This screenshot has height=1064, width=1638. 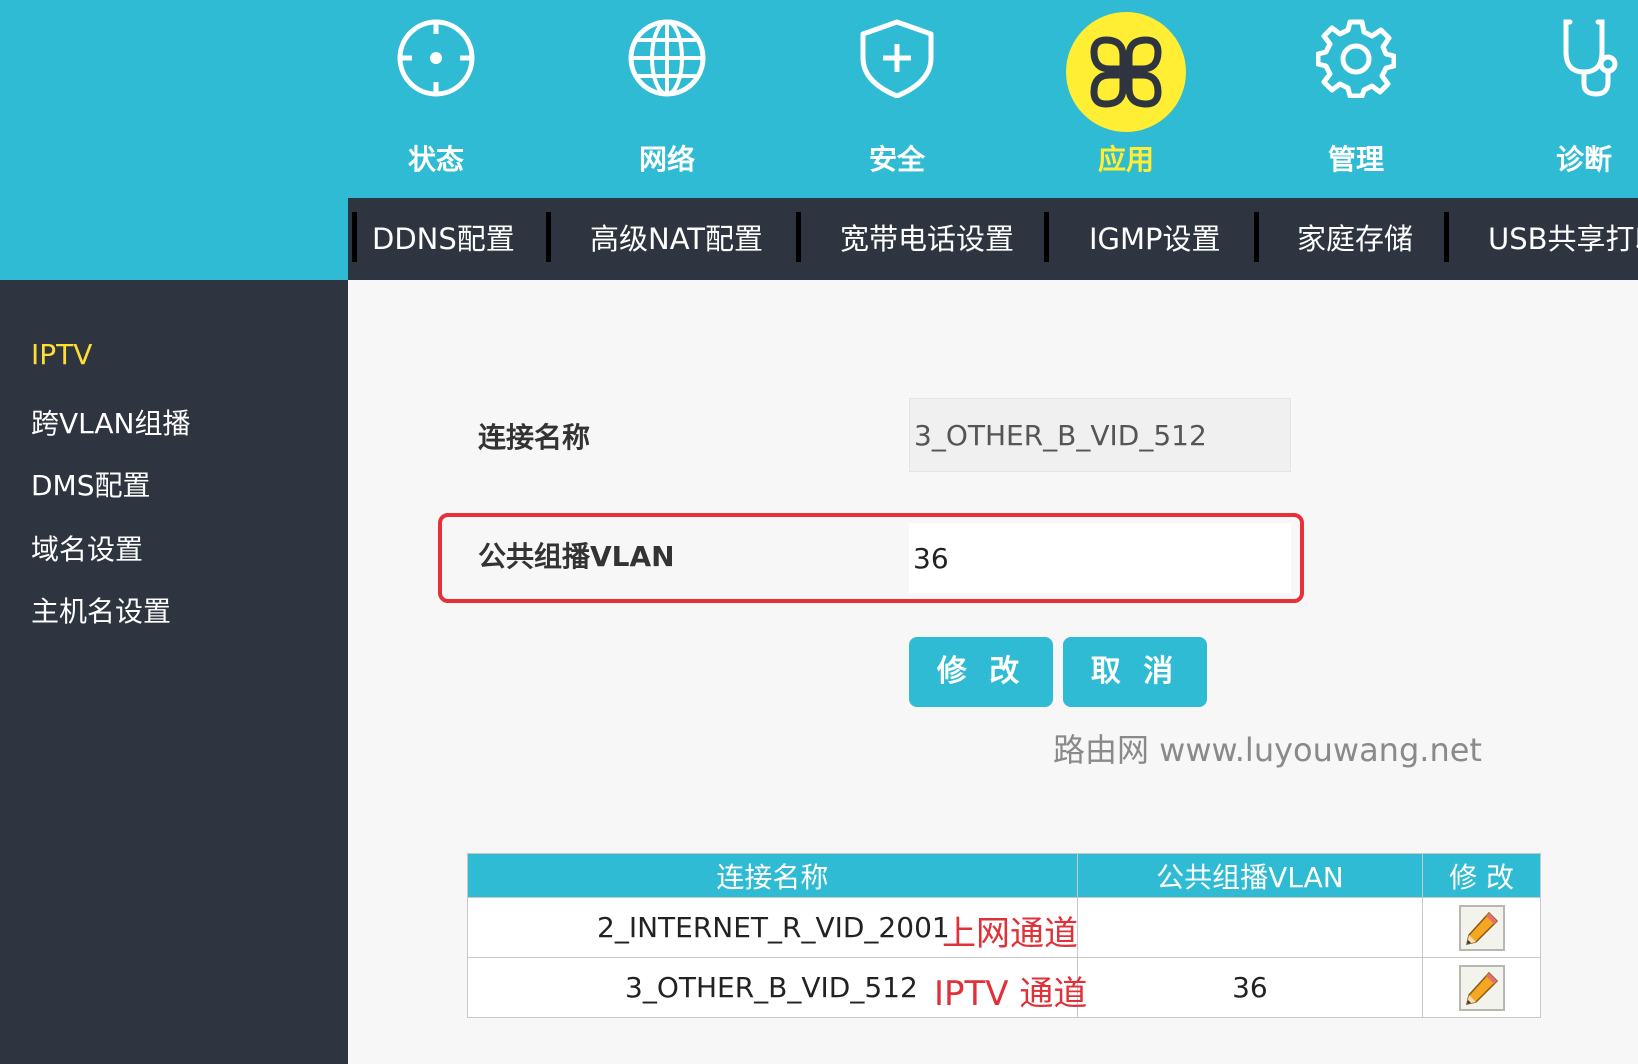 I want to click on nav-label: 诊断, so click(x=1583, y=159).